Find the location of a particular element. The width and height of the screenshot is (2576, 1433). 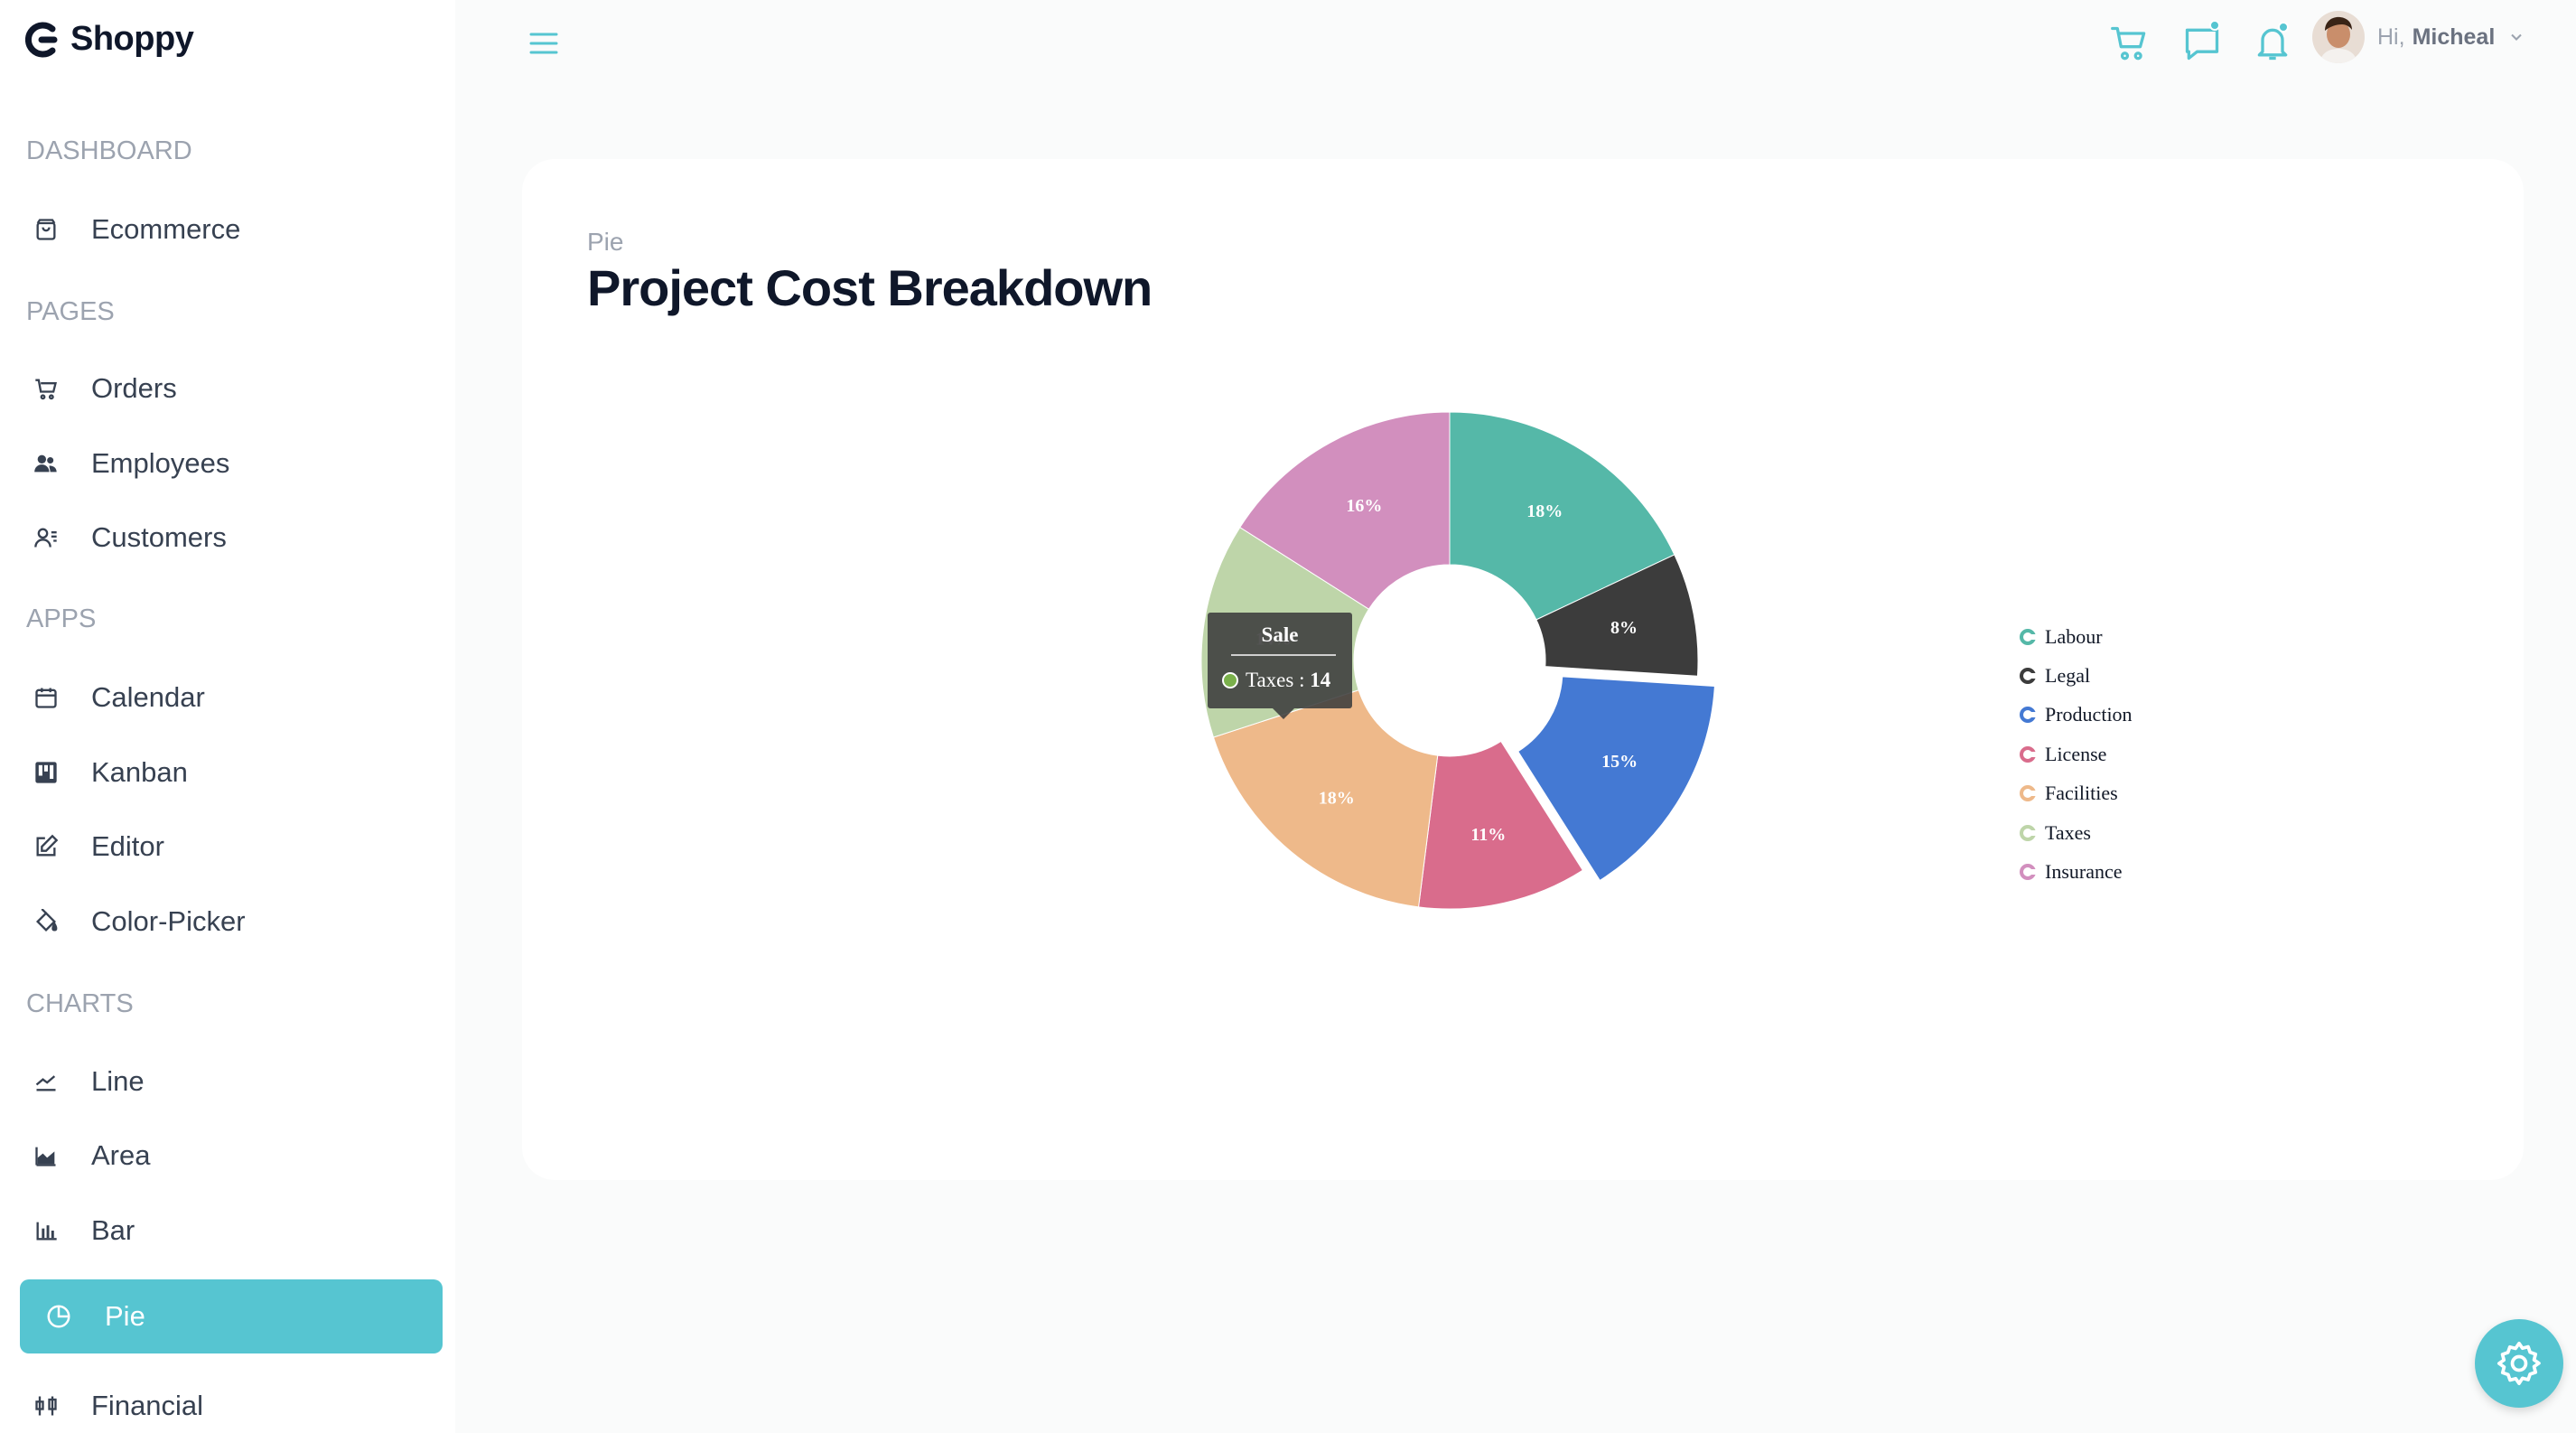

sidebar-item-label: Ecommerce is located at coordinates (166, 229).